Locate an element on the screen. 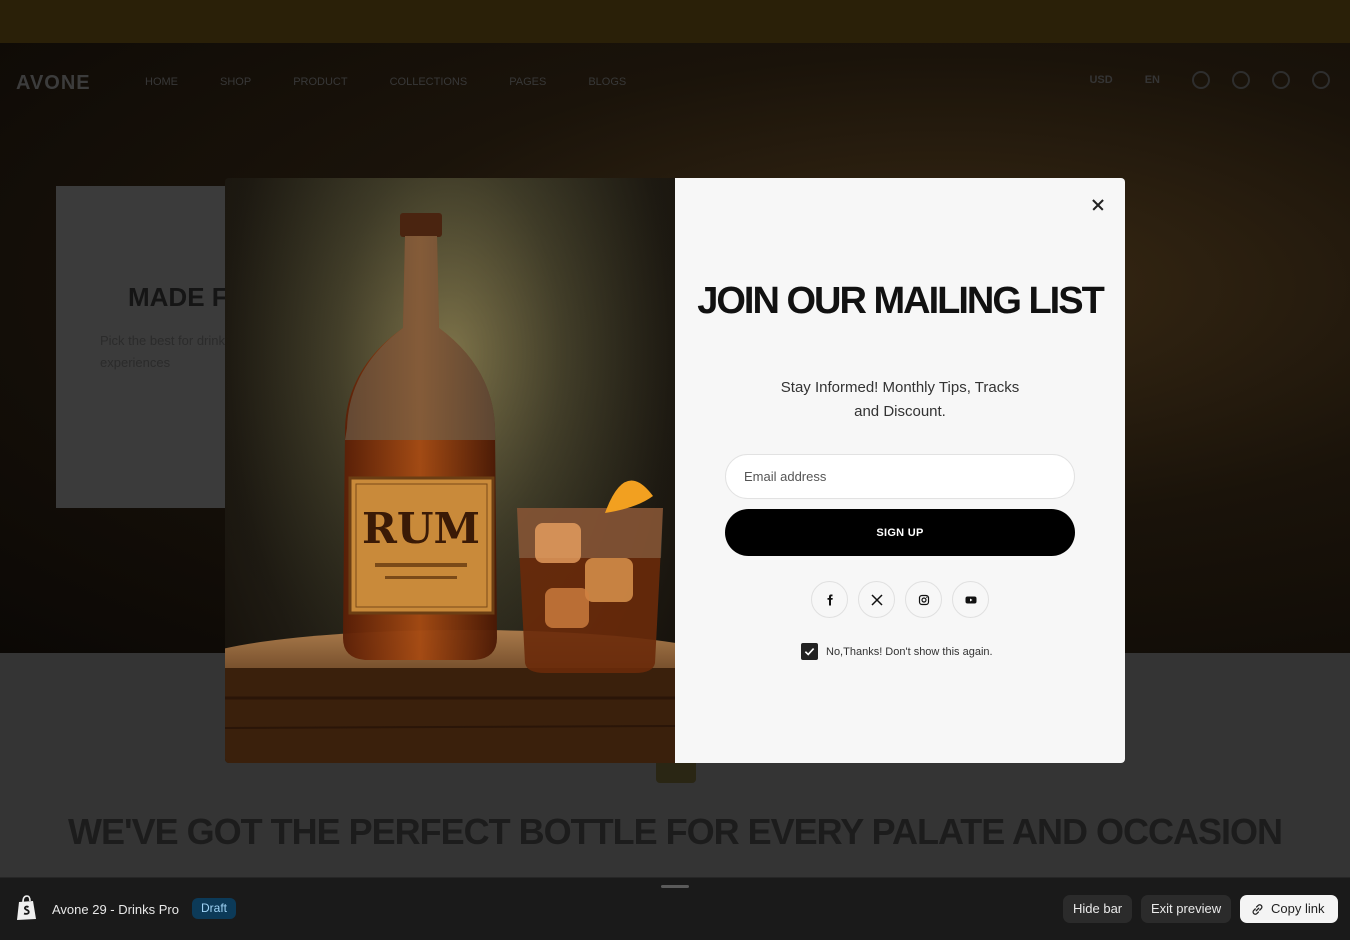 Image resolution: width=1350 pixels, height=940 pixels. exit-preview-button: Exit preview is located at coordinates (1186, 909).